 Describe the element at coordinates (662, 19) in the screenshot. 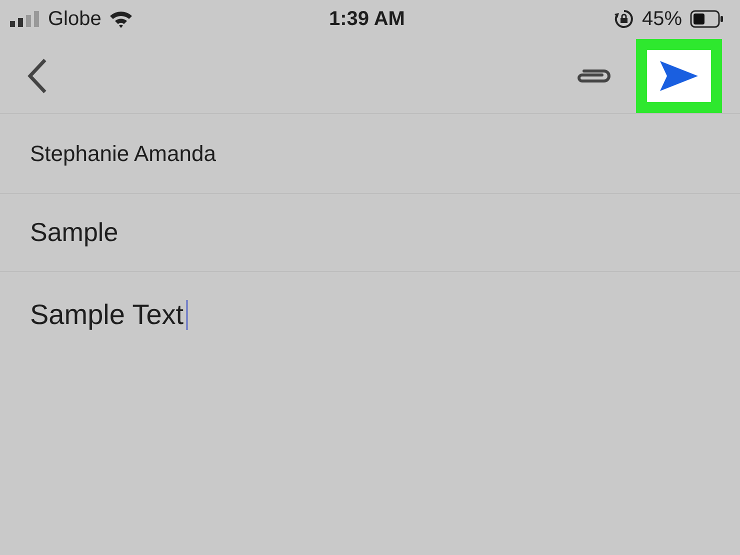

I see `battery-percentage: 45%` at that location.